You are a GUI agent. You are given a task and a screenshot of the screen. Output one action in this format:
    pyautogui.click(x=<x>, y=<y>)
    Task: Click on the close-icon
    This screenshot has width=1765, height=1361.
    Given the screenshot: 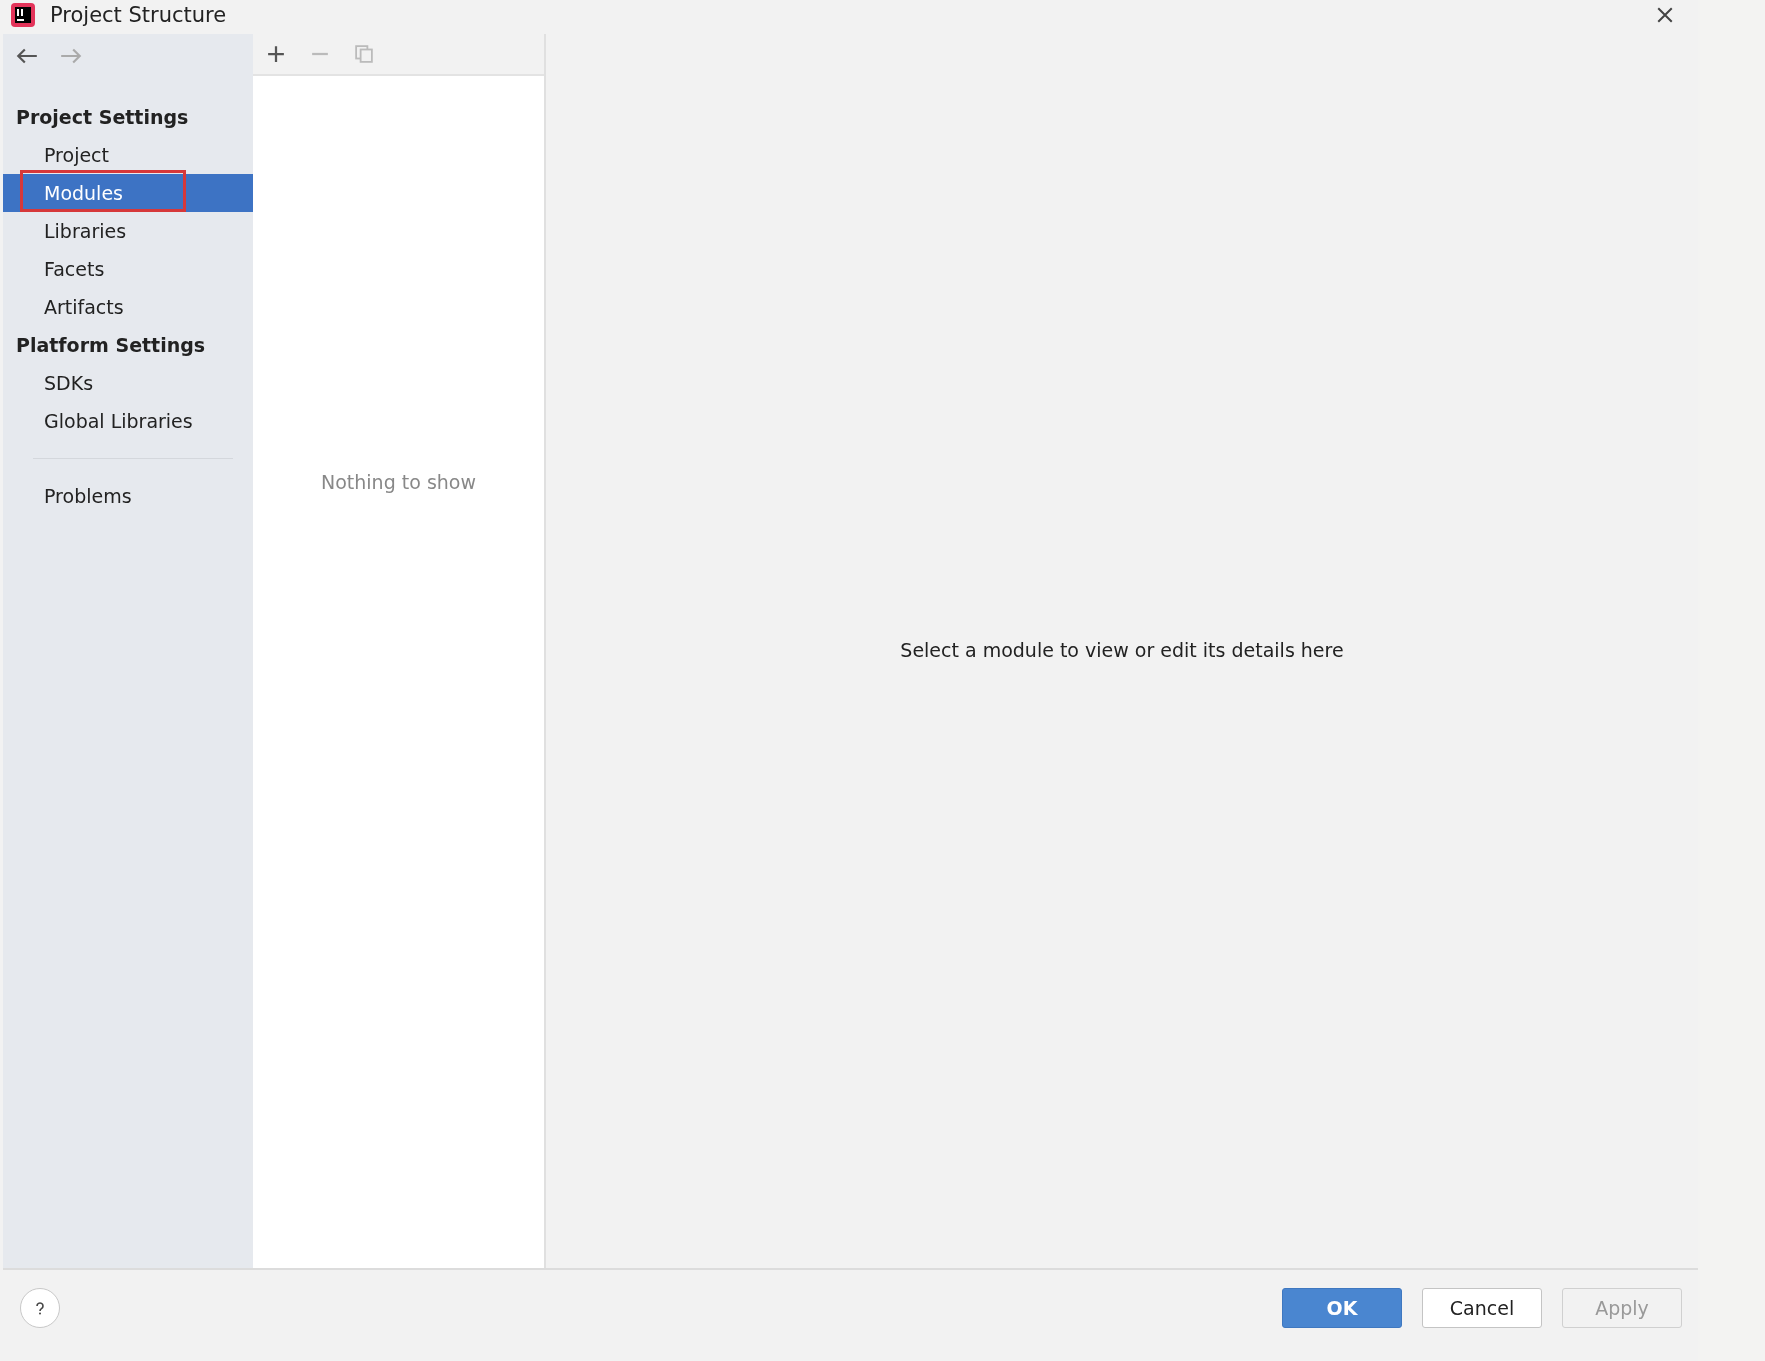 What is the action you would take?
    pyautogui.click(x=1665, y=15)
    